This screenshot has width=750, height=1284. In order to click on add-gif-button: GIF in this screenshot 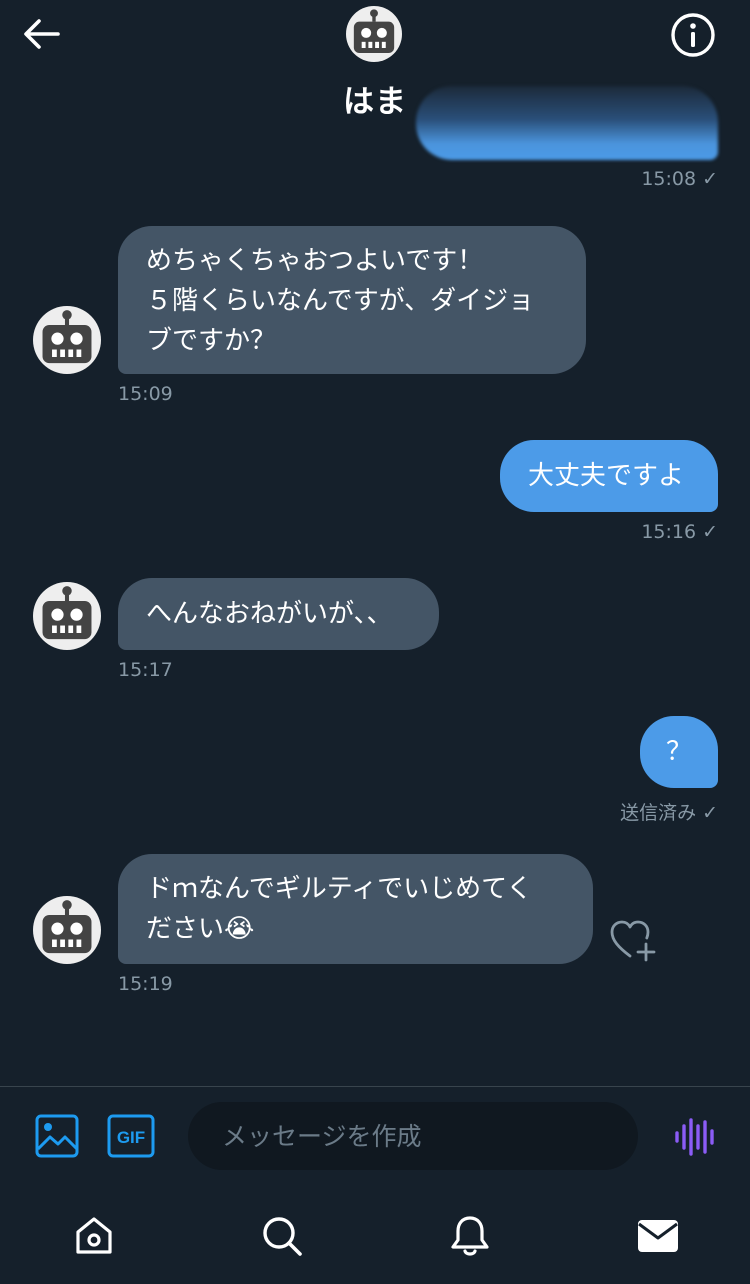, I will do `click(131, 1136)`.